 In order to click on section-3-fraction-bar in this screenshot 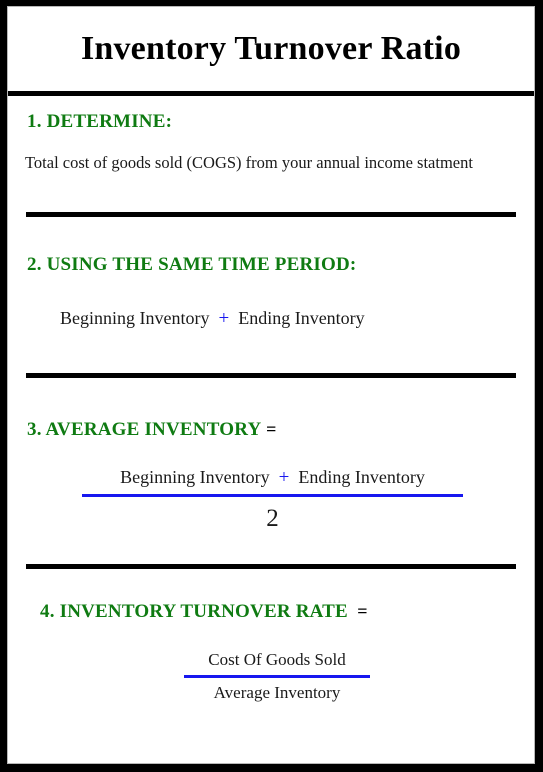, I will do `click(272, 495)`.